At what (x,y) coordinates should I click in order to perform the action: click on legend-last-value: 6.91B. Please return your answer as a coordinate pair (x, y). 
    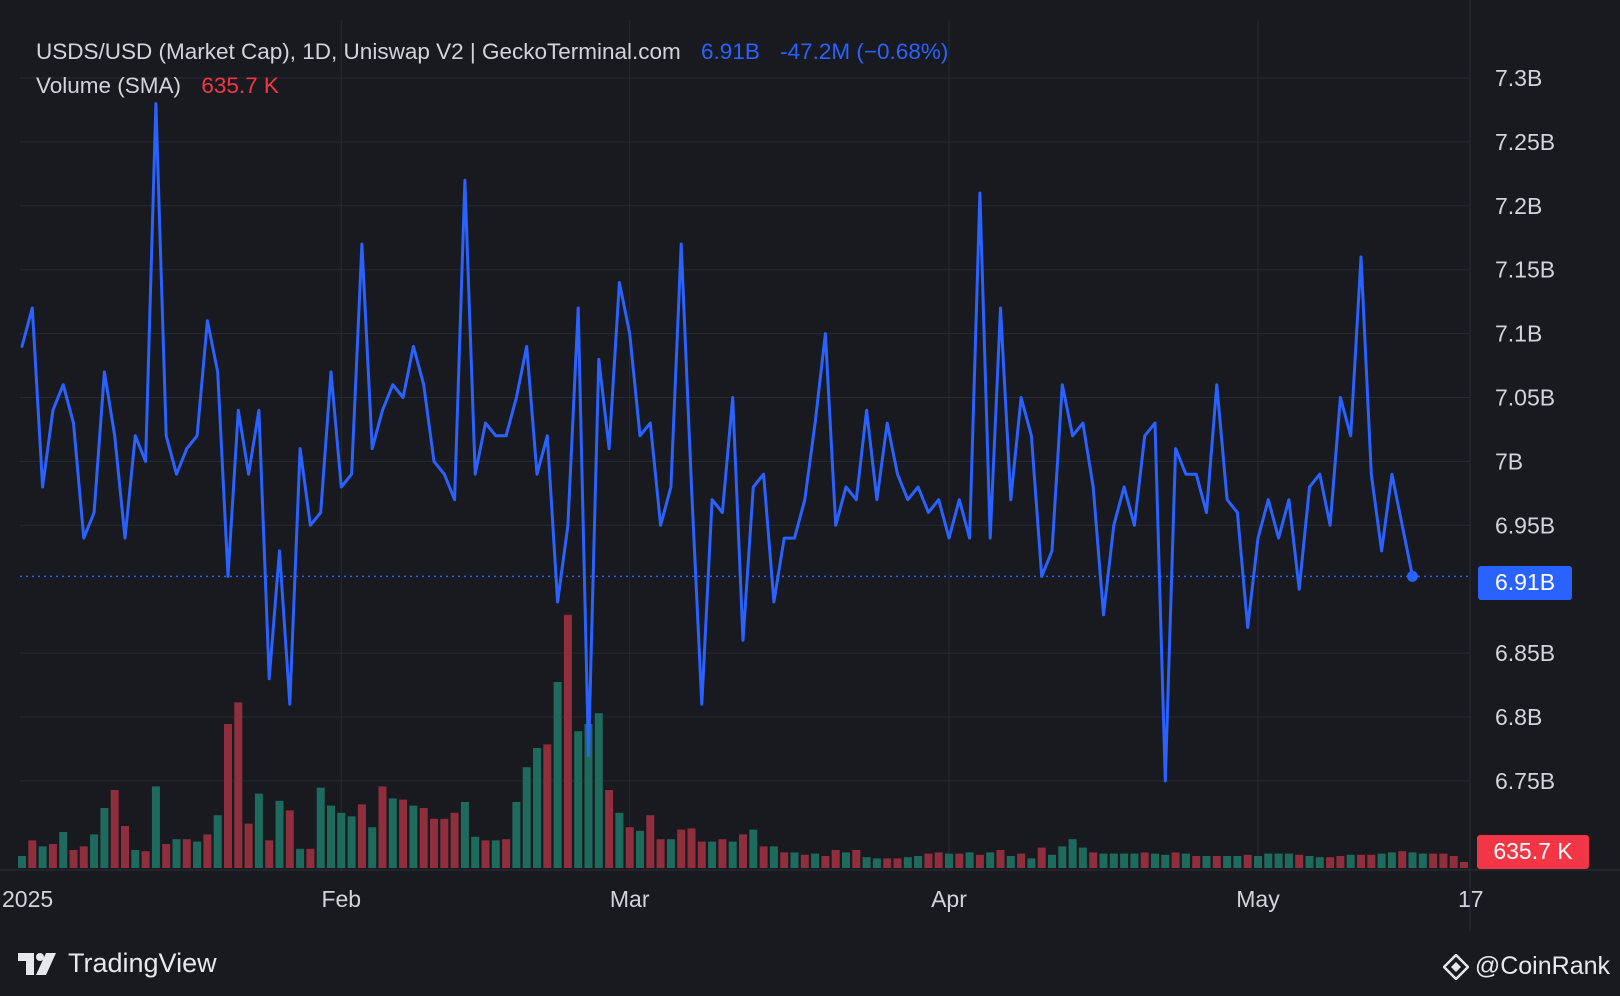
    Looking at the image, I should click on (730, 51).